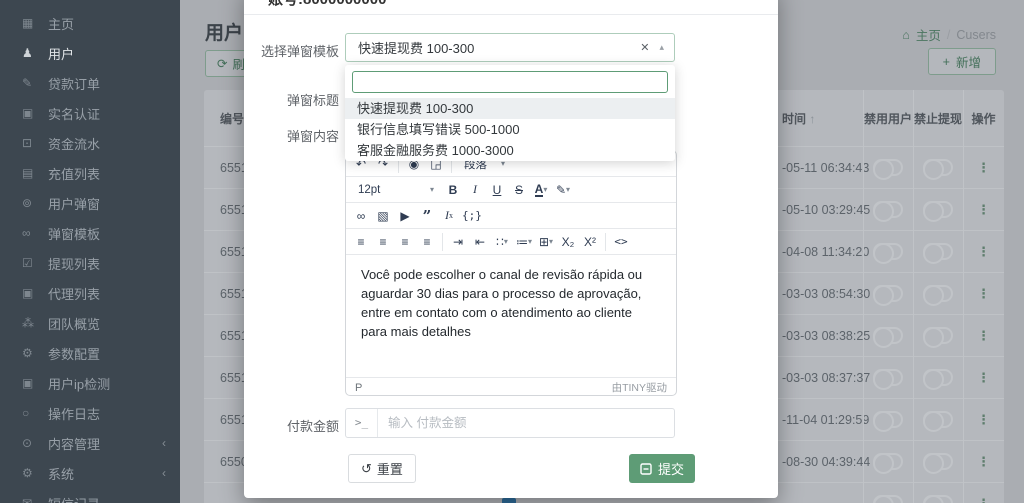 This screenshot has width=1024, height=503. What do you see at coordinates (510, 150) in the screenshot?
I see `dropdown-option: 客服金融服务费 1000-3000` at bounding box center [510, 150].